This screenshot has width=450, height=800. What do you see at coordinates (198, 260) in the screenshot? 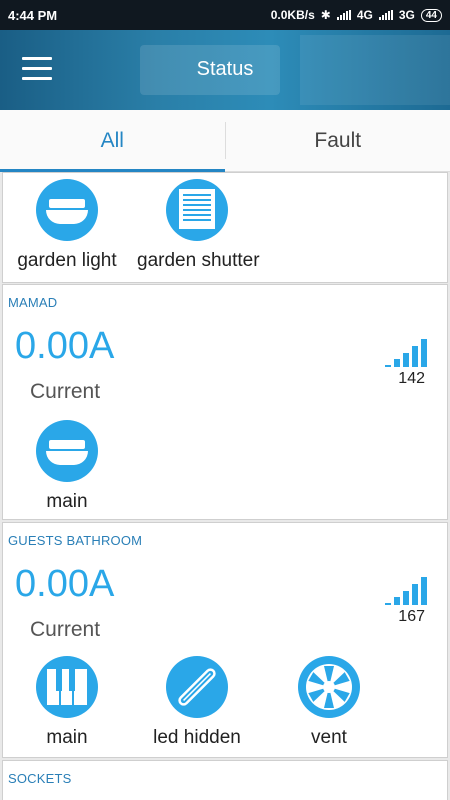
I see `device-label: garden shutter` at bounding box center [198, 260].